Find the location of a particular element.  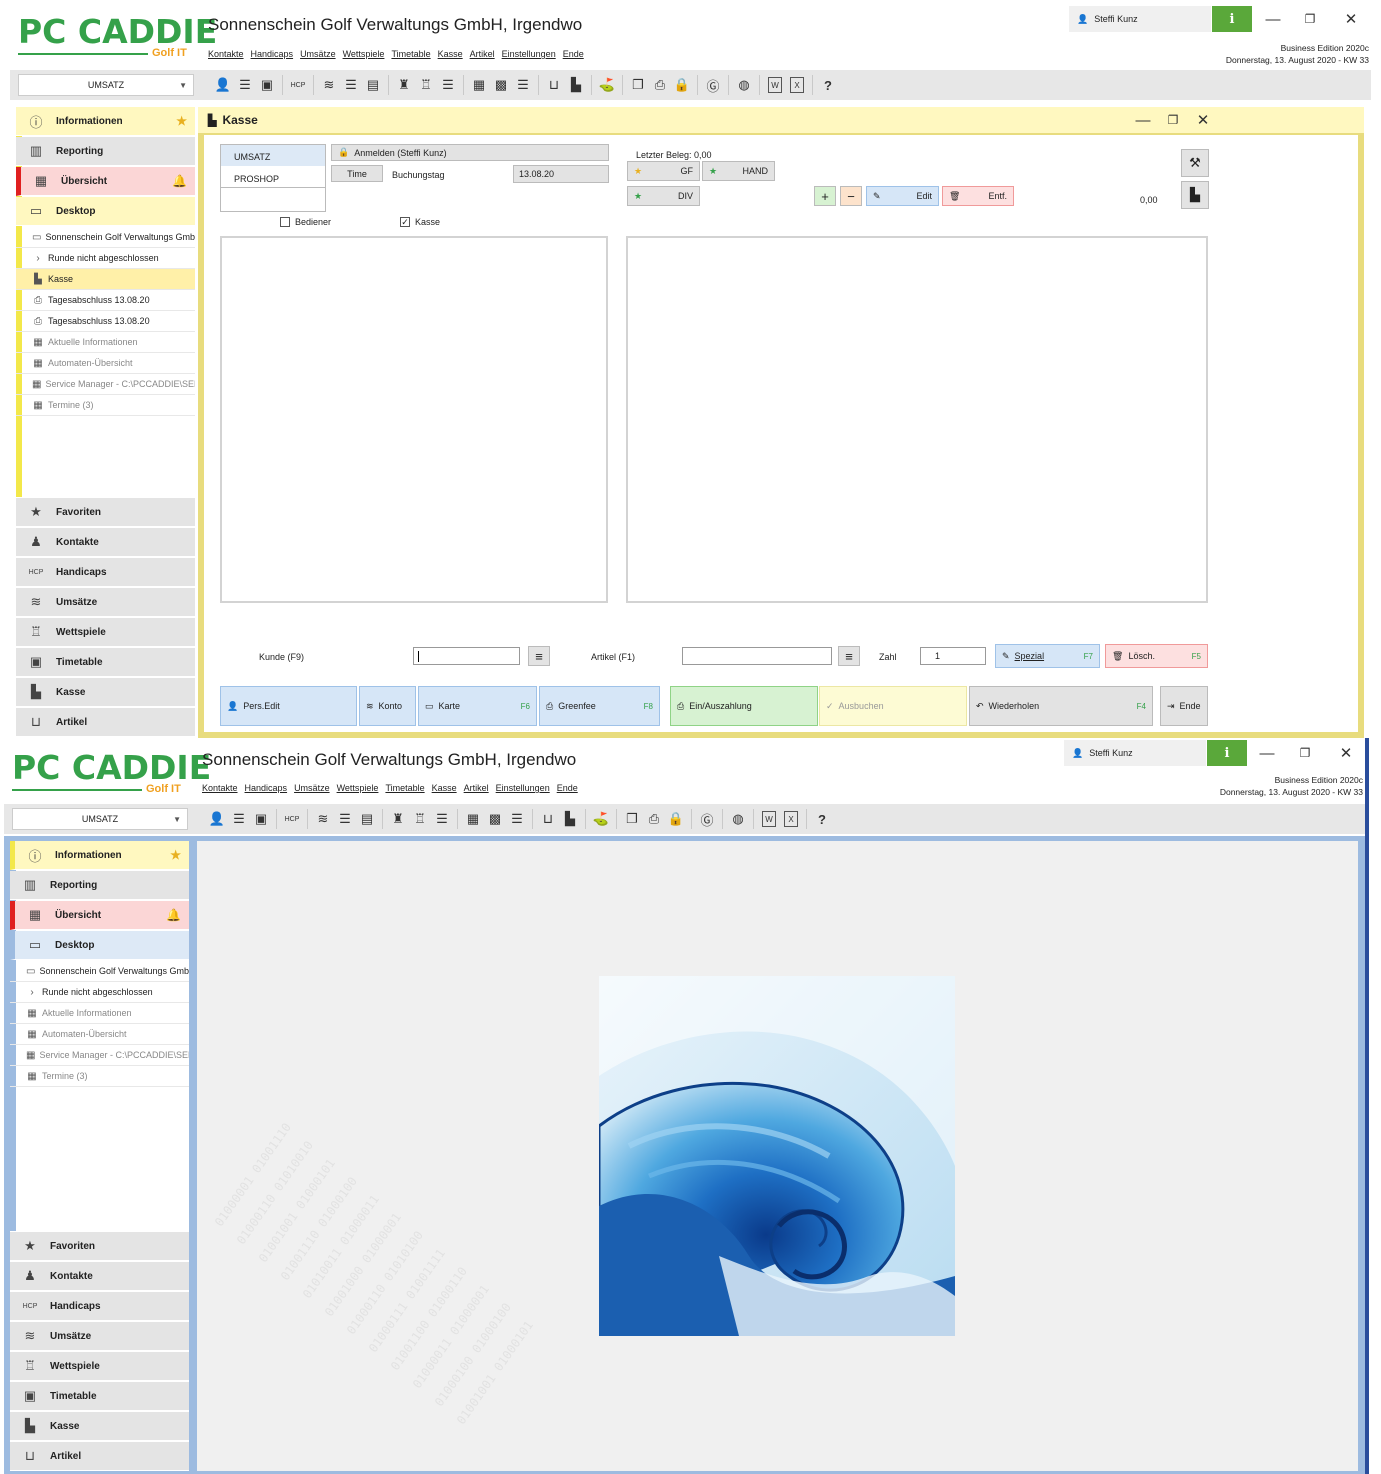

tab-proshop: PROSHOP is located at coordinates (273, 177).